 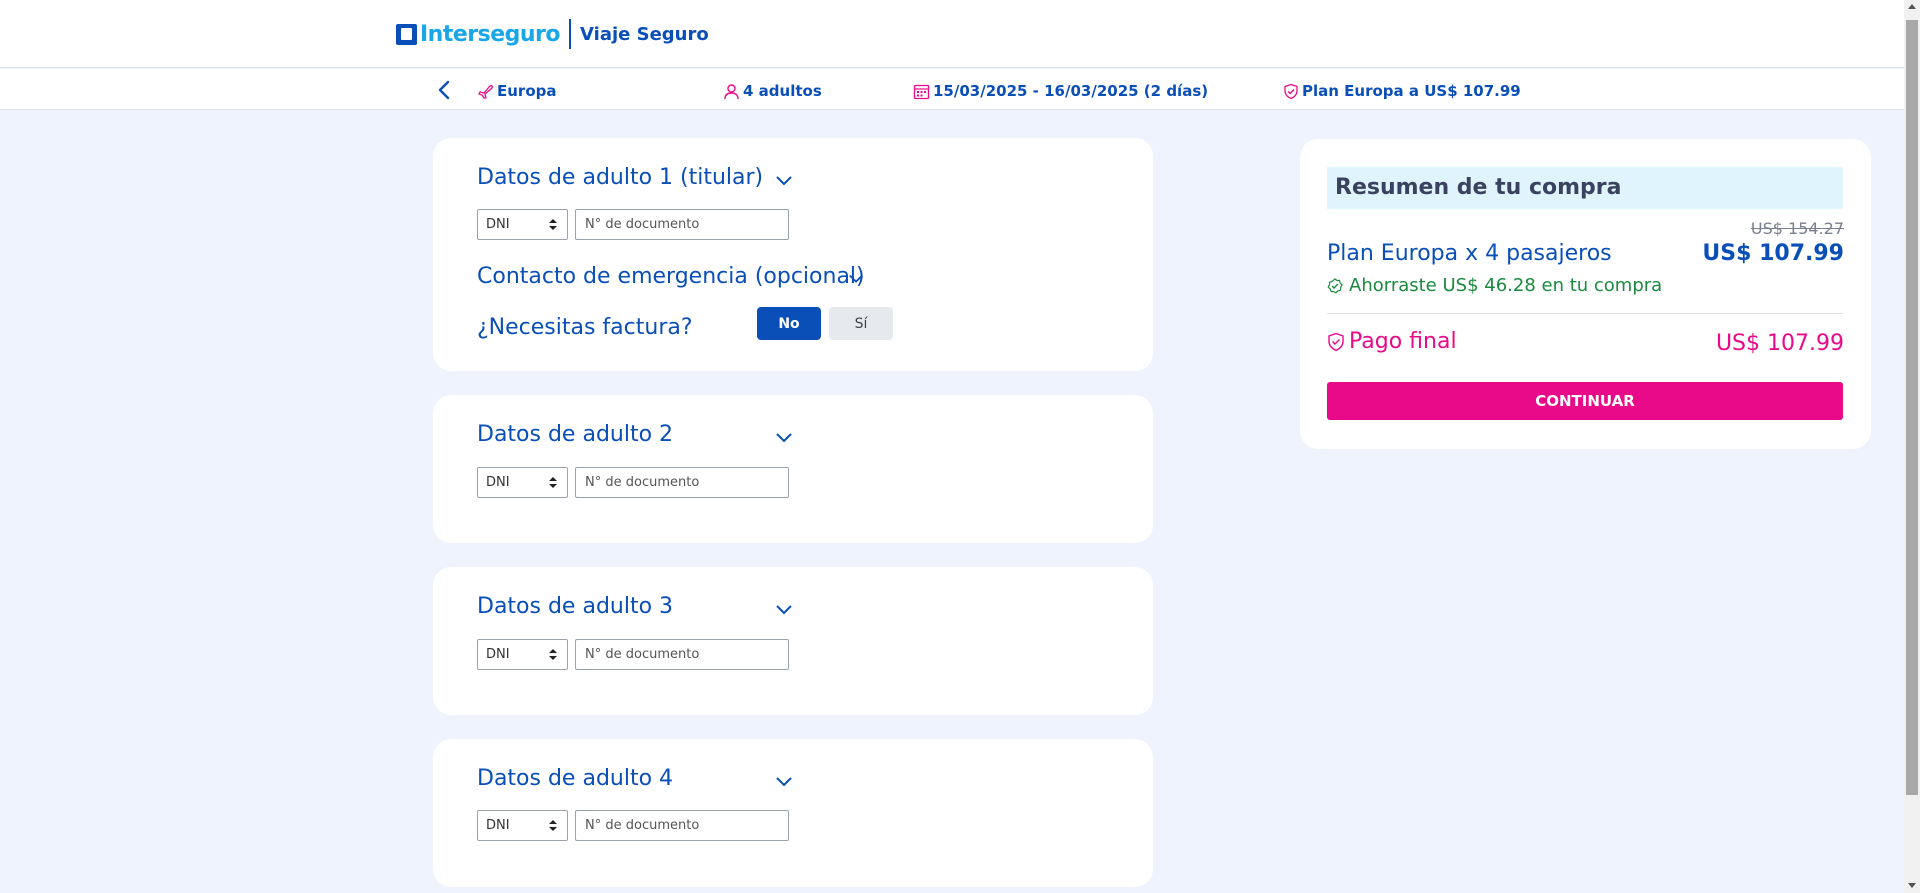 What do you see at coordinates (406, 34) in the screenshot?
I see `logo-mark-icon` at bounding box center [406, 34].